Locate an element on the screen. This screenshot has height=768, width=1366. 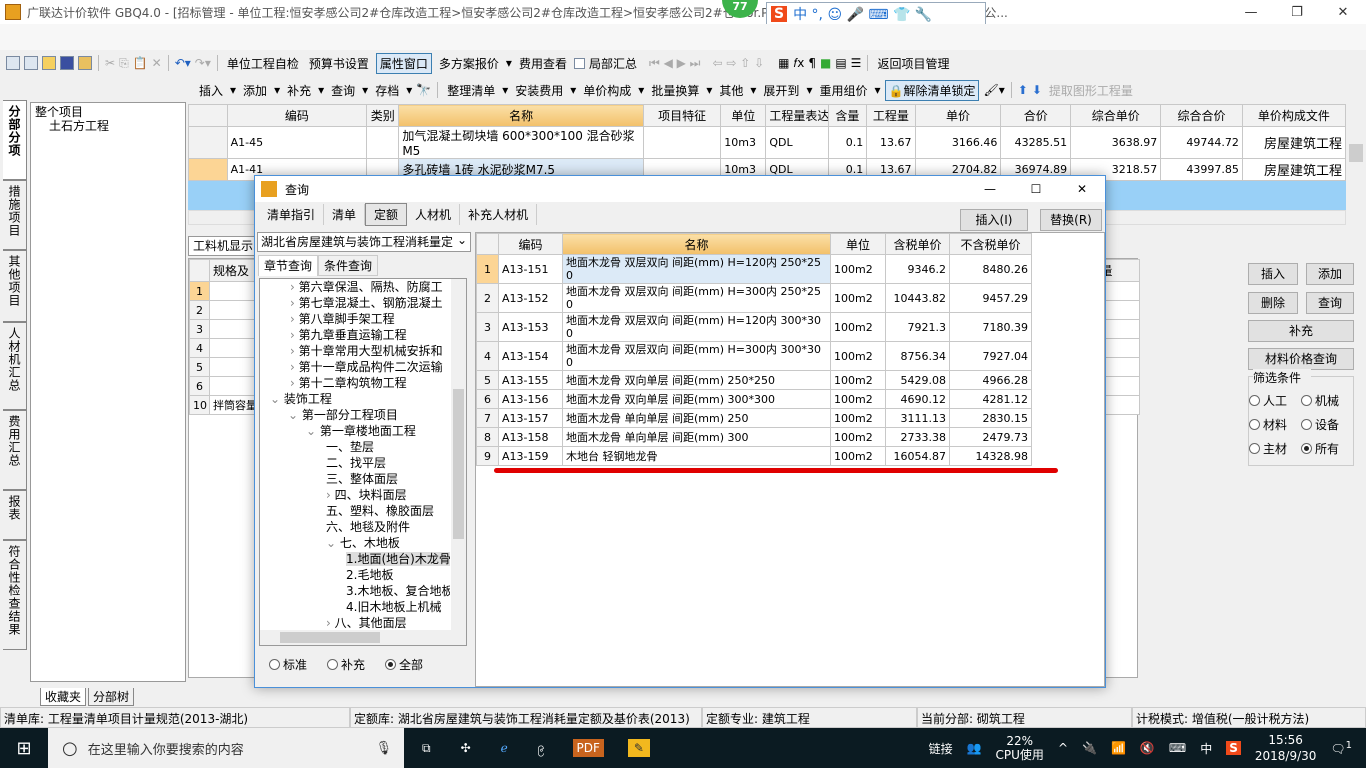
swirl-app-icon: ၉ is located at coordinates (541, 748).